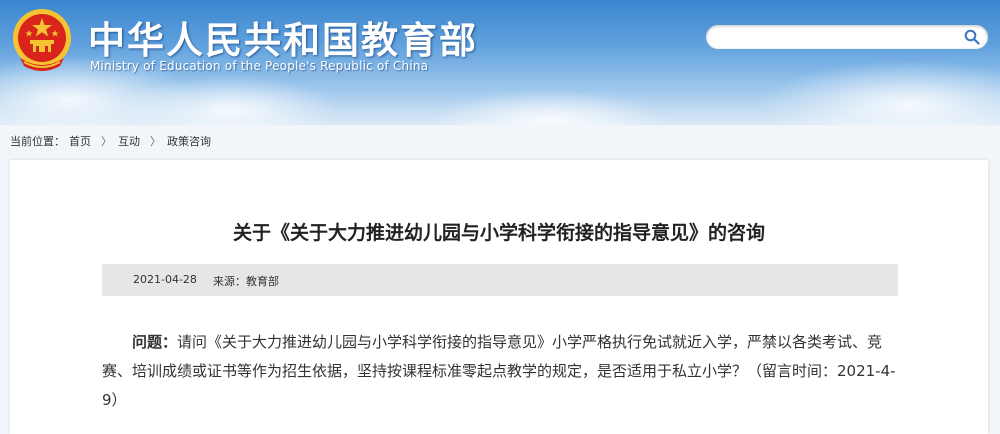  What do you see at coordinates (500, 280) in the screenshot?
I see `article-meta-bar: 2021-04-28 来源：教育部` at bounding box center [500, 280].